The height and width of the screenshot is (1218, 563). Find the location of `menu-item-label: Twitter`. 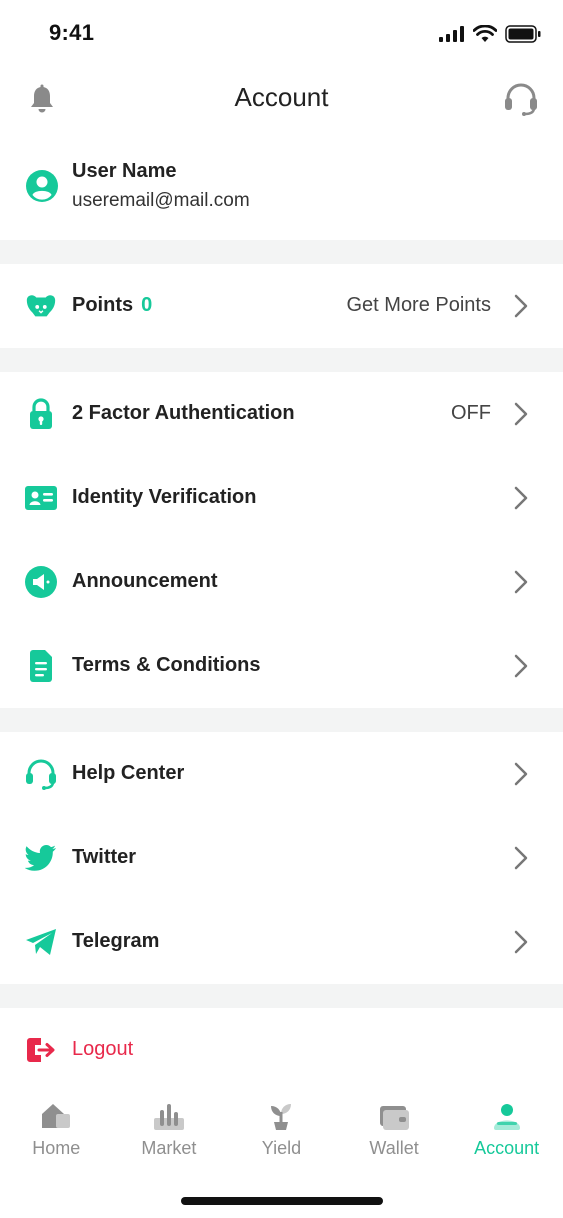

menu-item-label: Twitter is located at coordinates (104, 857).